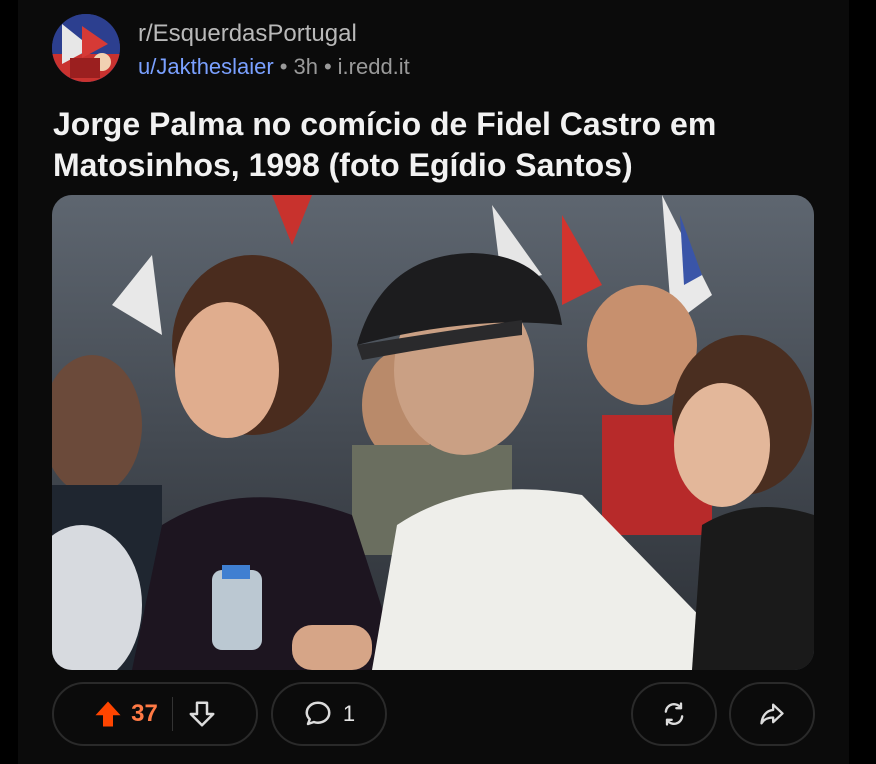  What do you see at coordinates (172, 714) in the screenshot?
I see `vote-divider` at bounding box center [172, 714].